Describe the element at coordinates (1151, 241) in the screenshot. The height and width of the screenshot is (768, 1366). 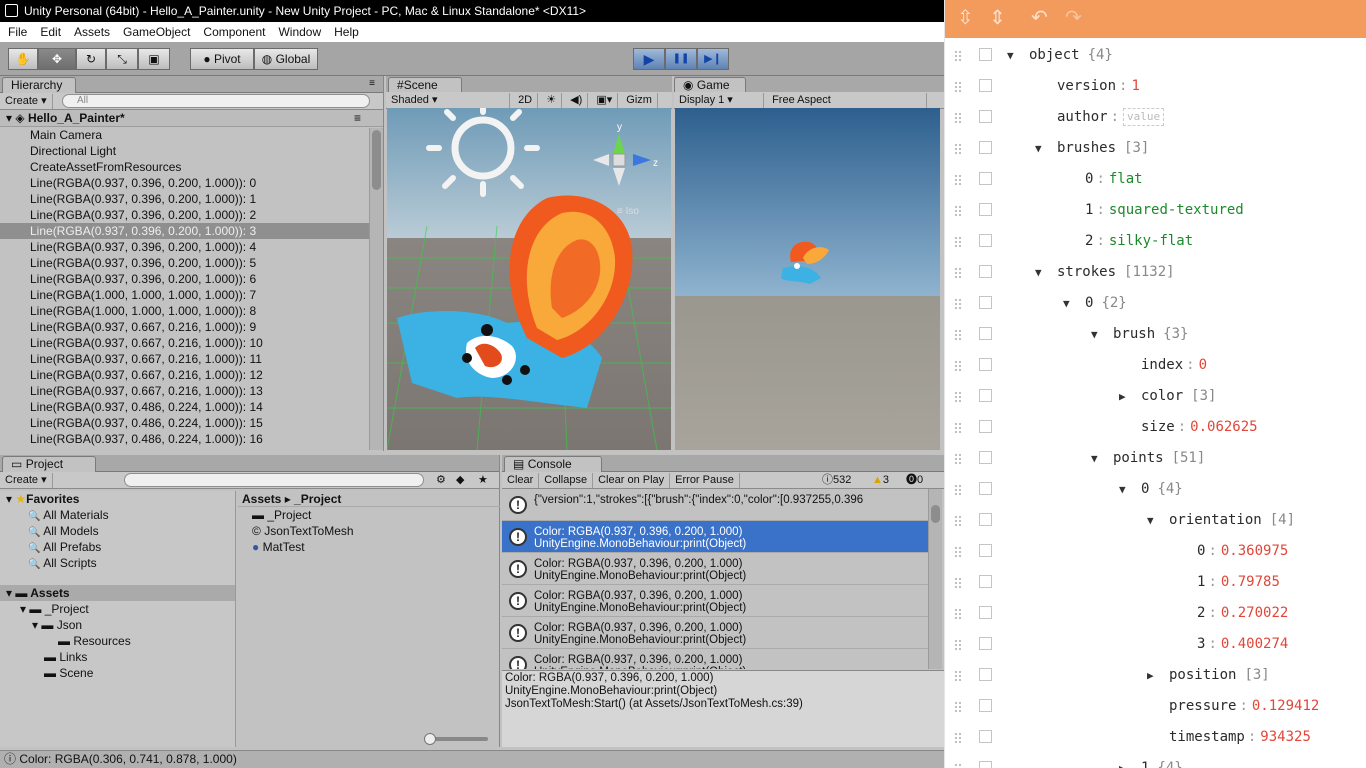
I see `json-value: silky-flat` at that location.